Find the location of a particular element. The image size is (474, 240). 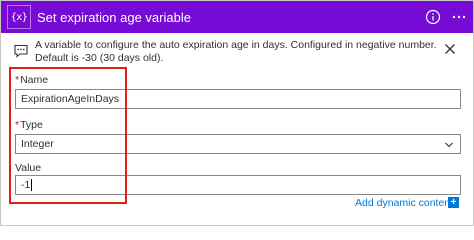

card-header: {x} Set expiration age variable is located at coordinates (237, 17).